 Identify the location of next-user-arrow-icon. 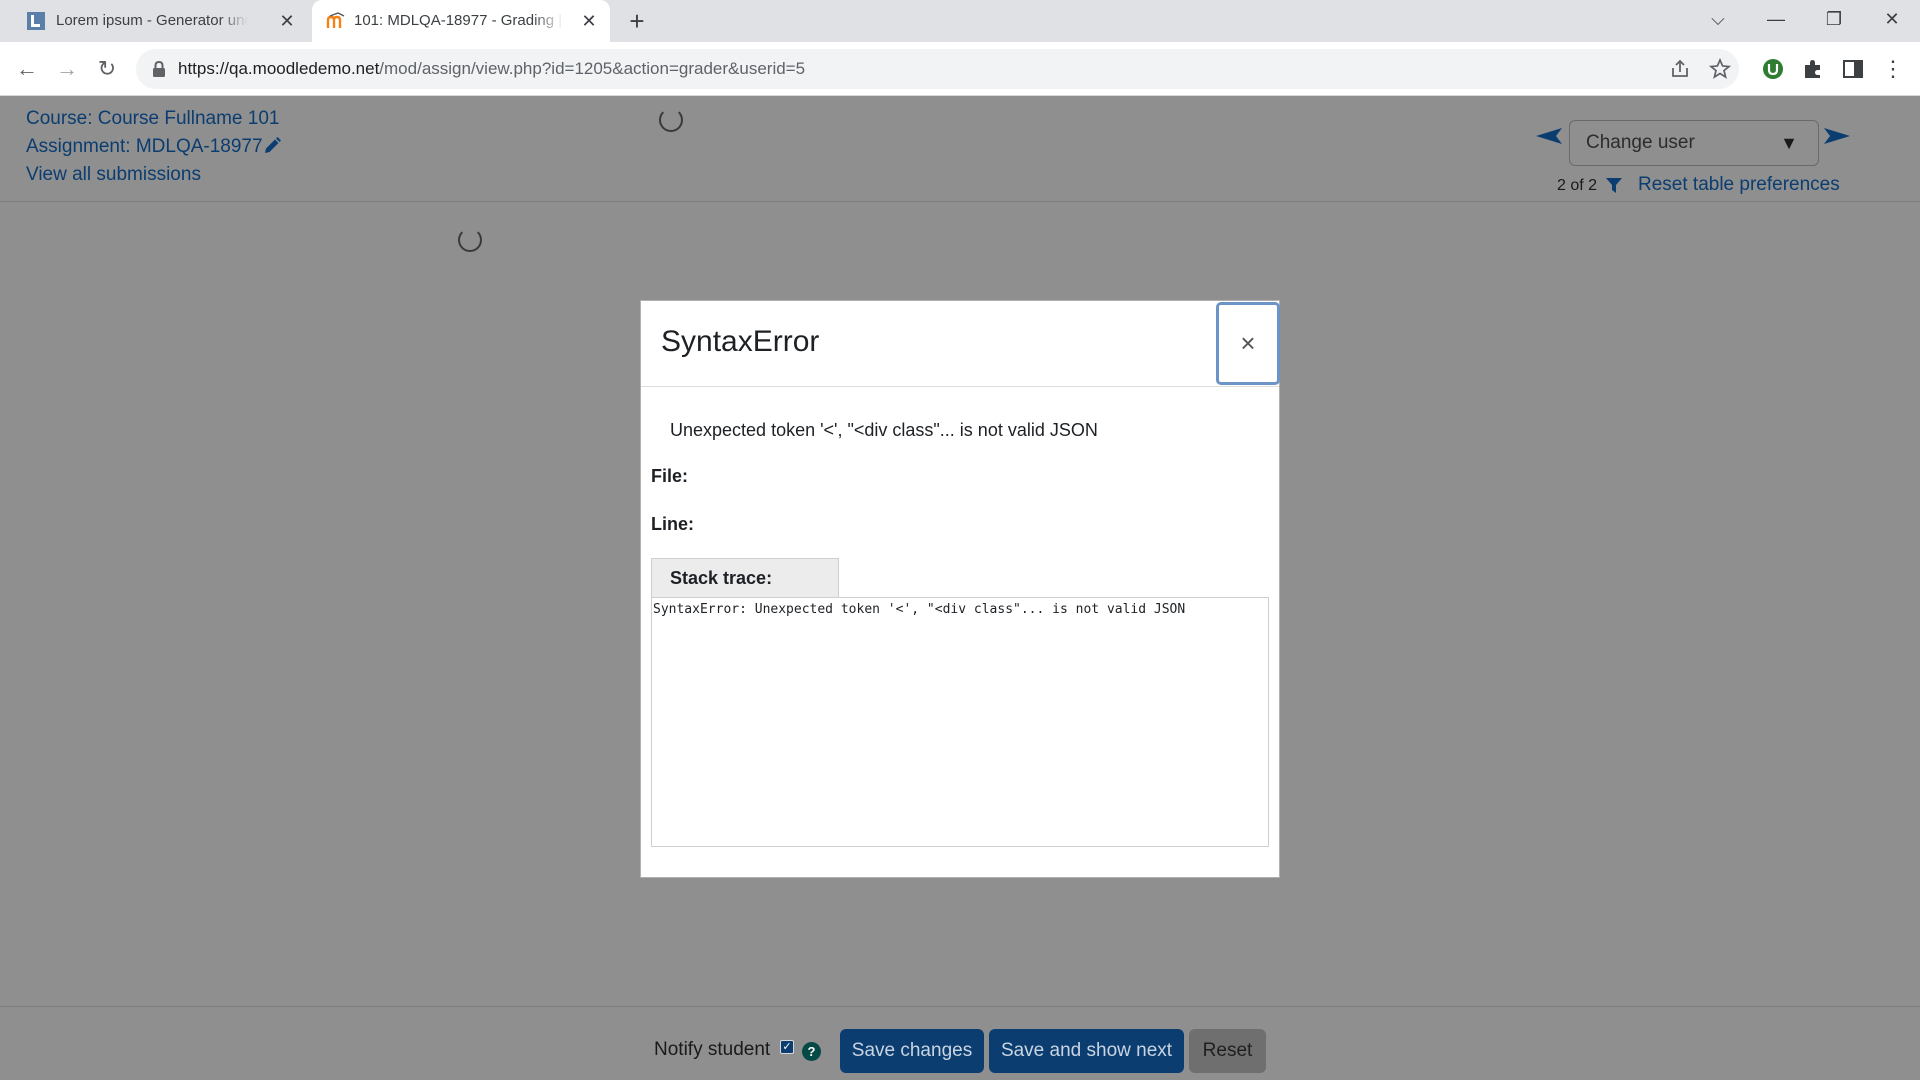
(1837, 136).